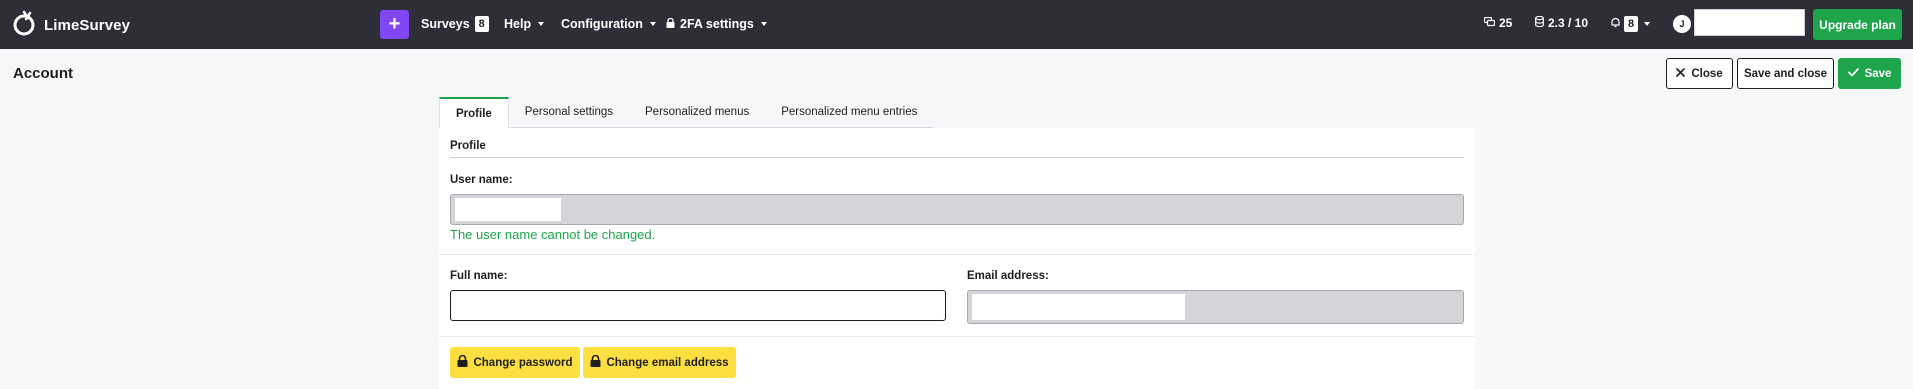  I want to click on chat-icon, so click(1489, 23).